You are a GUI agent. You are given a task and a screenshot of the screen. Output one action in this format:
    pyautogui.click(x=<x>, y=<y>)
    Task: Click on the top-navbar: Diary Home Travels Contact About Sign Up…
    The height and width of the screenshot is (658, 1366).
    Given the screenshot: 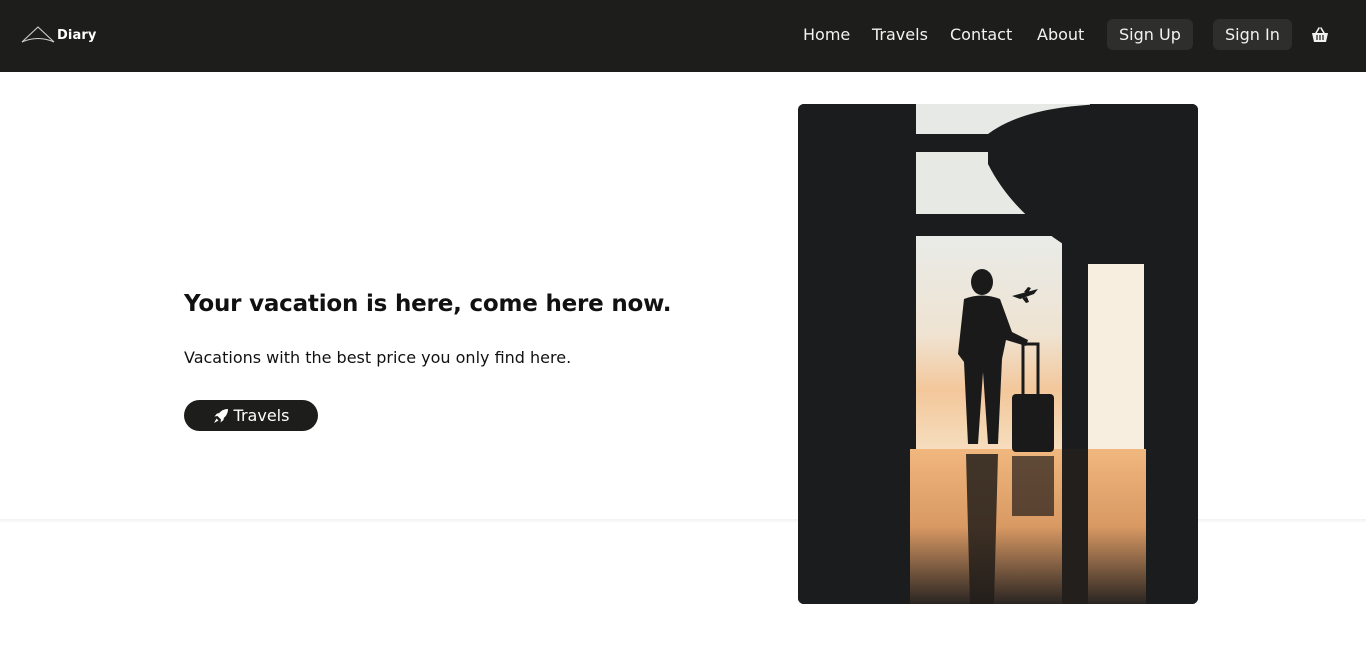 What is the action you would take?
    pyautogui.click(x=683, y=36)
    